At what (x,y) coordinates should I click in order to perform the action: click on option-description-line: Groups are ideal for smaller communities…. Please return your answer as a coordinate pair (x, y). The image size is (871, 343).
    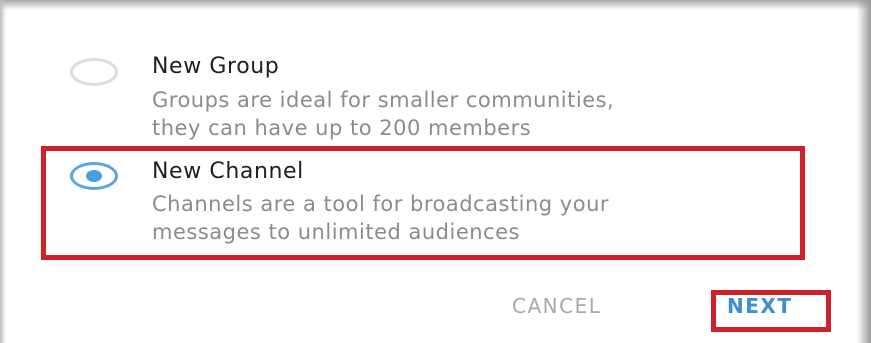
    Looking at the image, I should click on (383, 100).